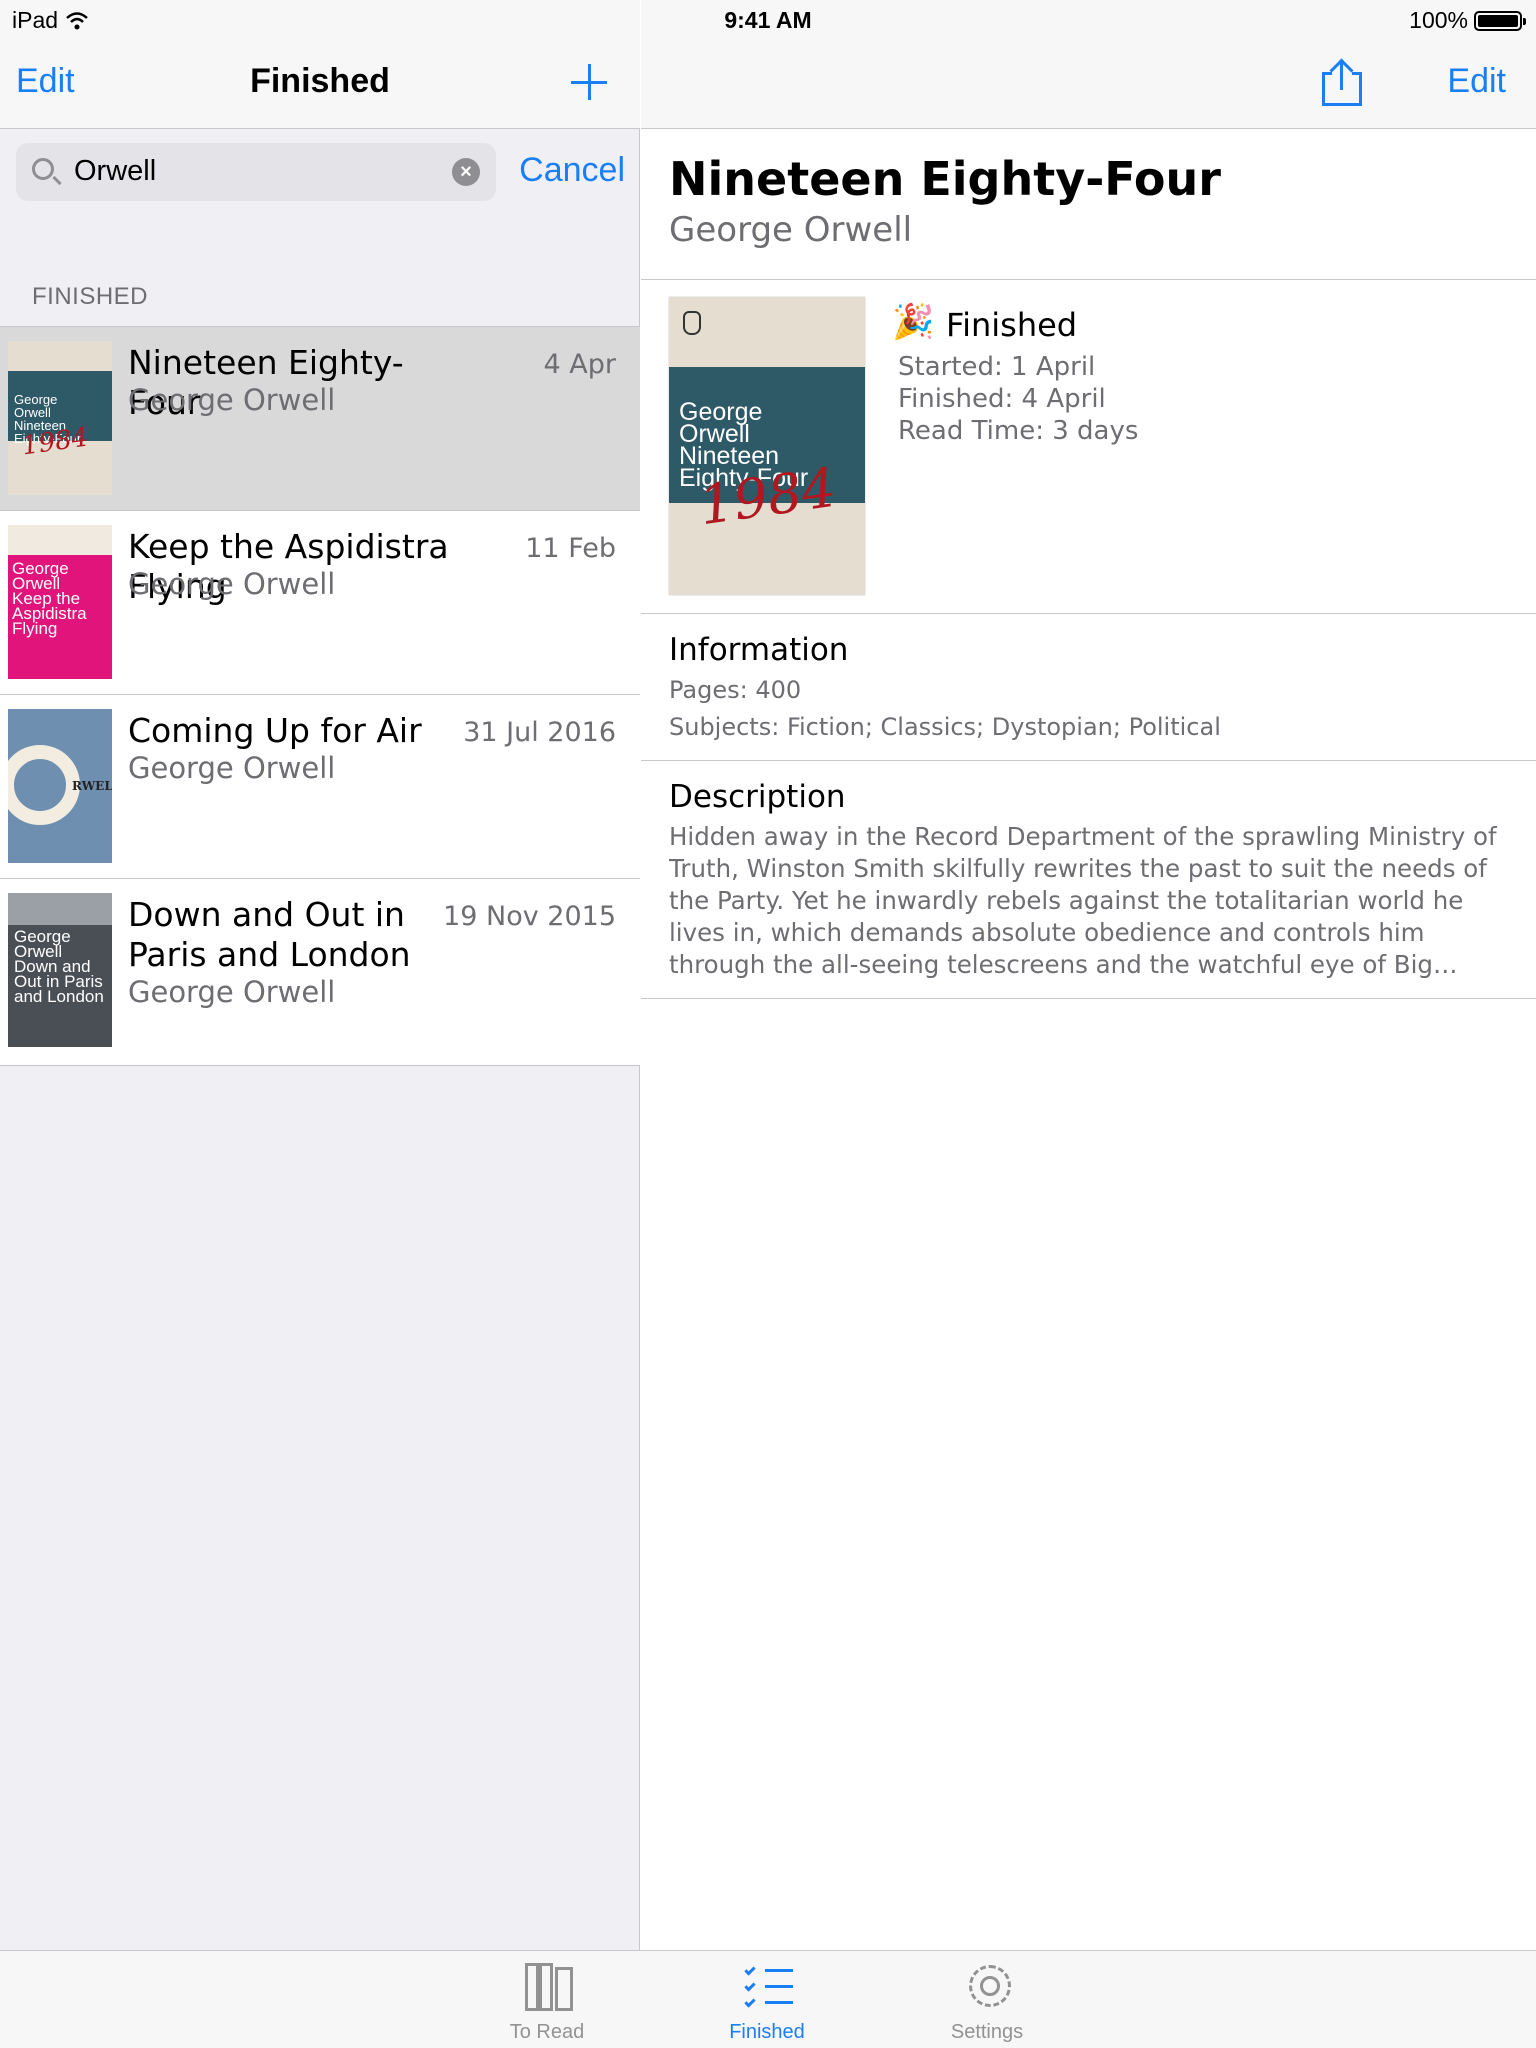 The width and height of the screenshot is (1536, 2048). I want to click on book-cover: RWELL, so click(60, 786).